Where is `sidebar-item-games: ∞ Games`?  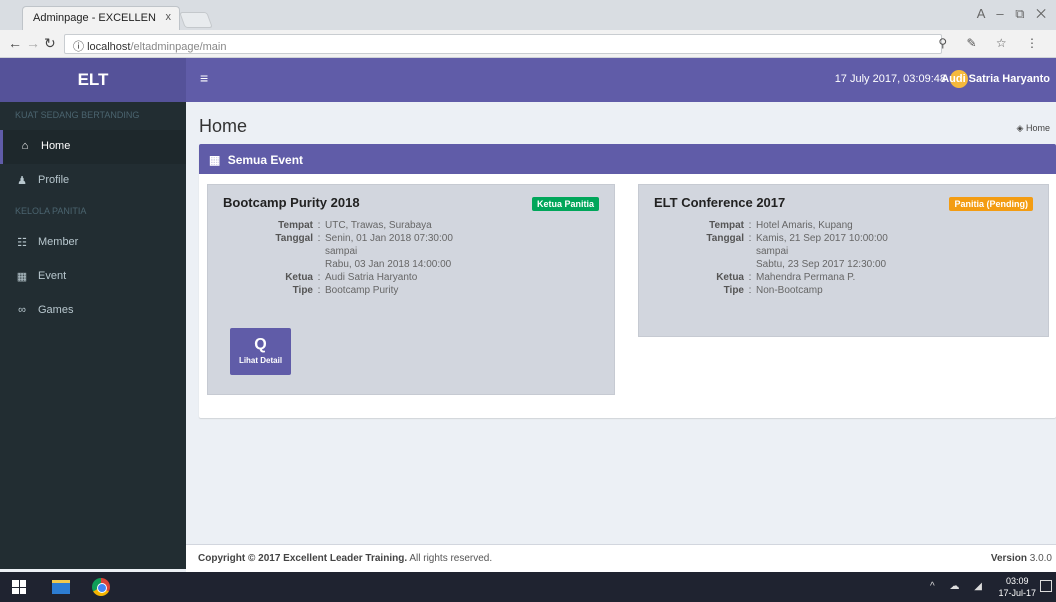 sidebar-item-games: ∞ Games is located at coordinates (93, 311).